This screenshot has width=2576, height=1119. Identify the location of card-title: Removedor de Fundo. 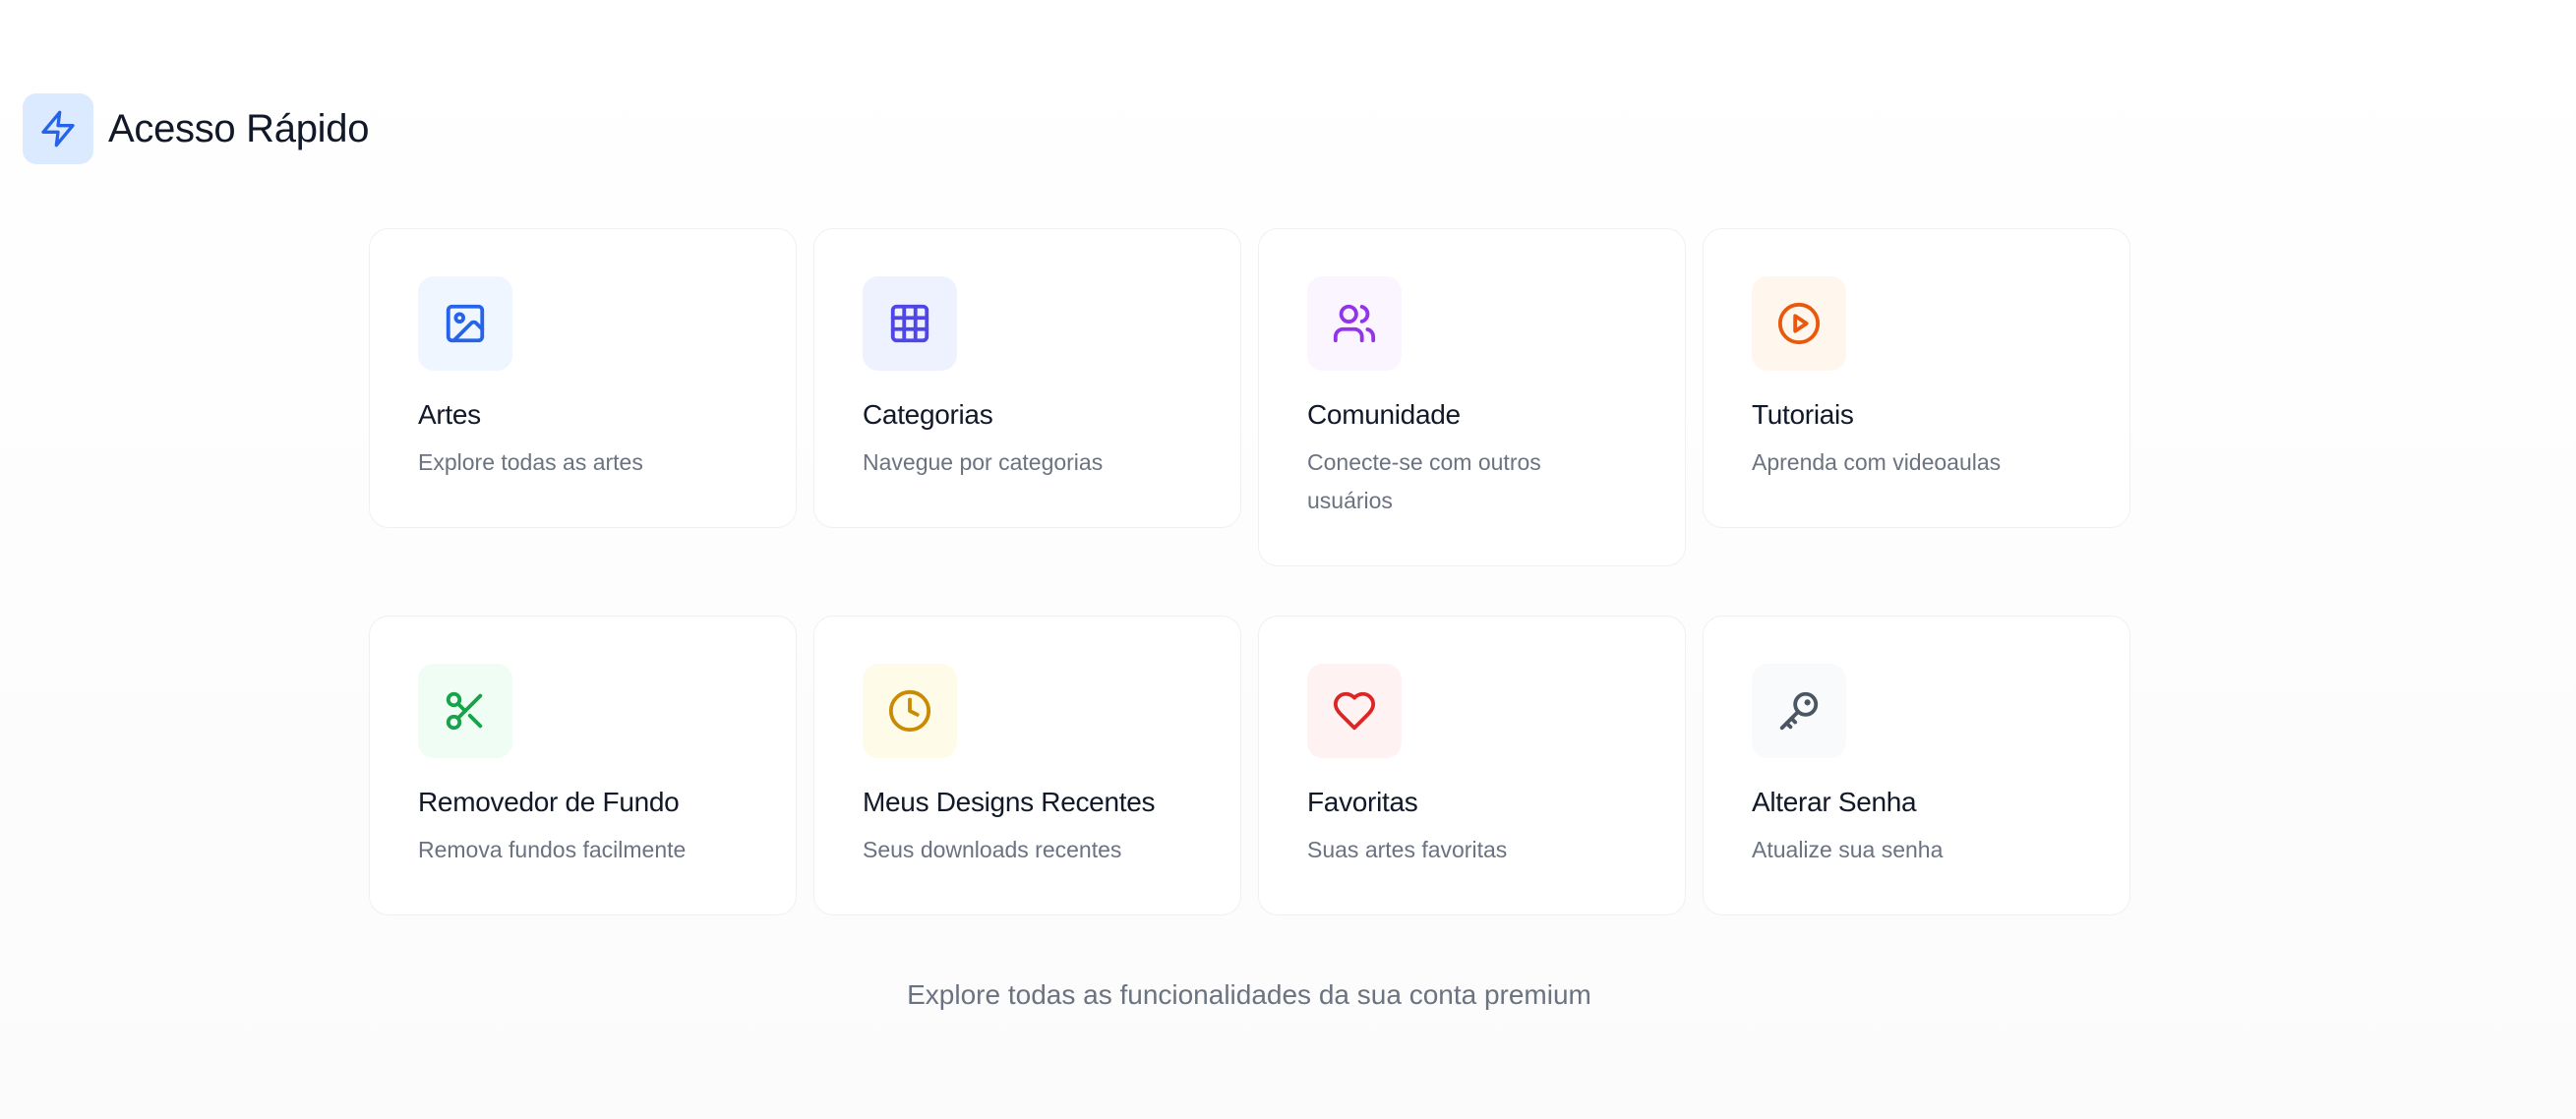
(549, 802).